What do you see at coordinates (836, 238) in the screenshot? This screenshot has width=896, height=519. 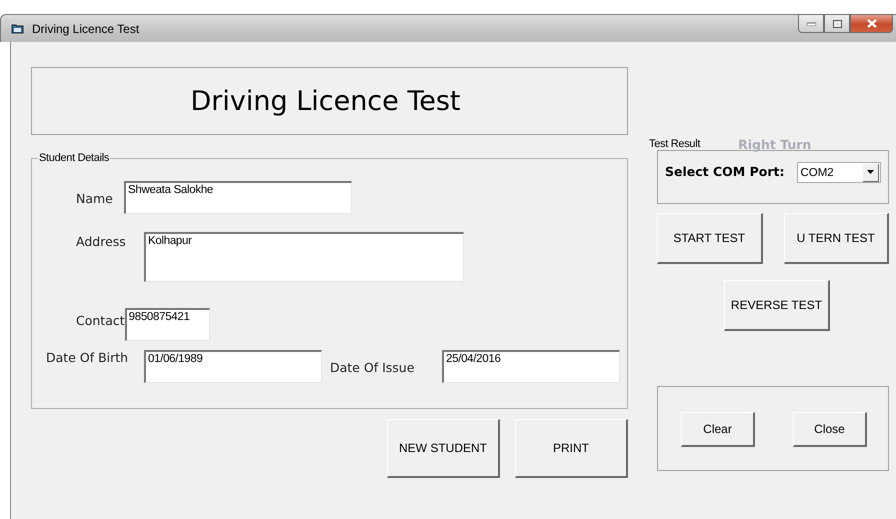 I see `test-button: U TERN TEST` at bounding box center [836, 238].